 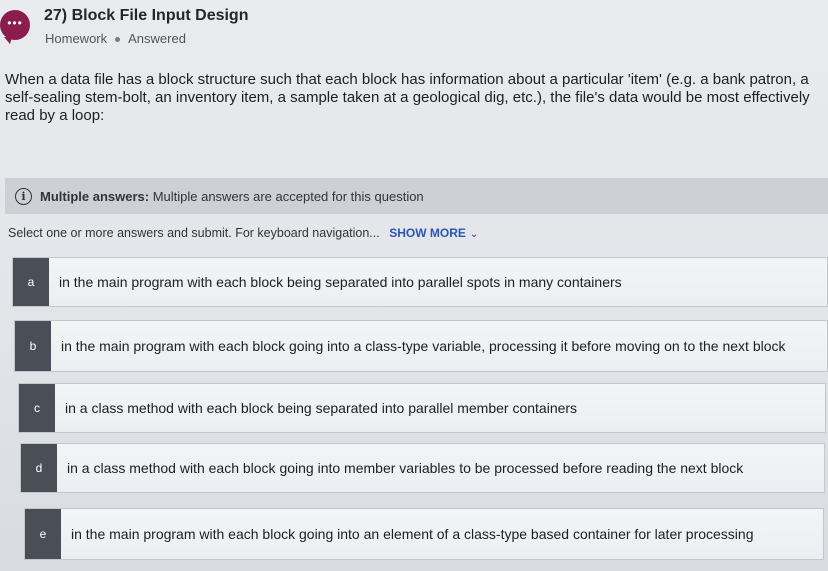 What do you see at coordinates (37, 408) in the screenshot?
I see `option-letter: c` at bounding box center [37, 408].